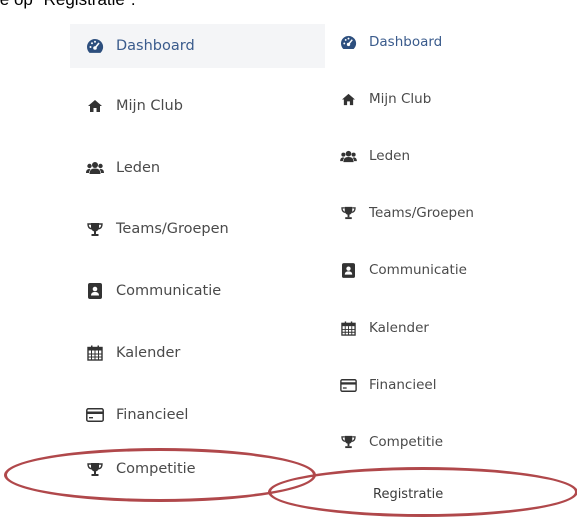  Describe the element at coordinates (408, 494) in the screenshot. I see `submenu-item-registratie: Registratie` at that location.